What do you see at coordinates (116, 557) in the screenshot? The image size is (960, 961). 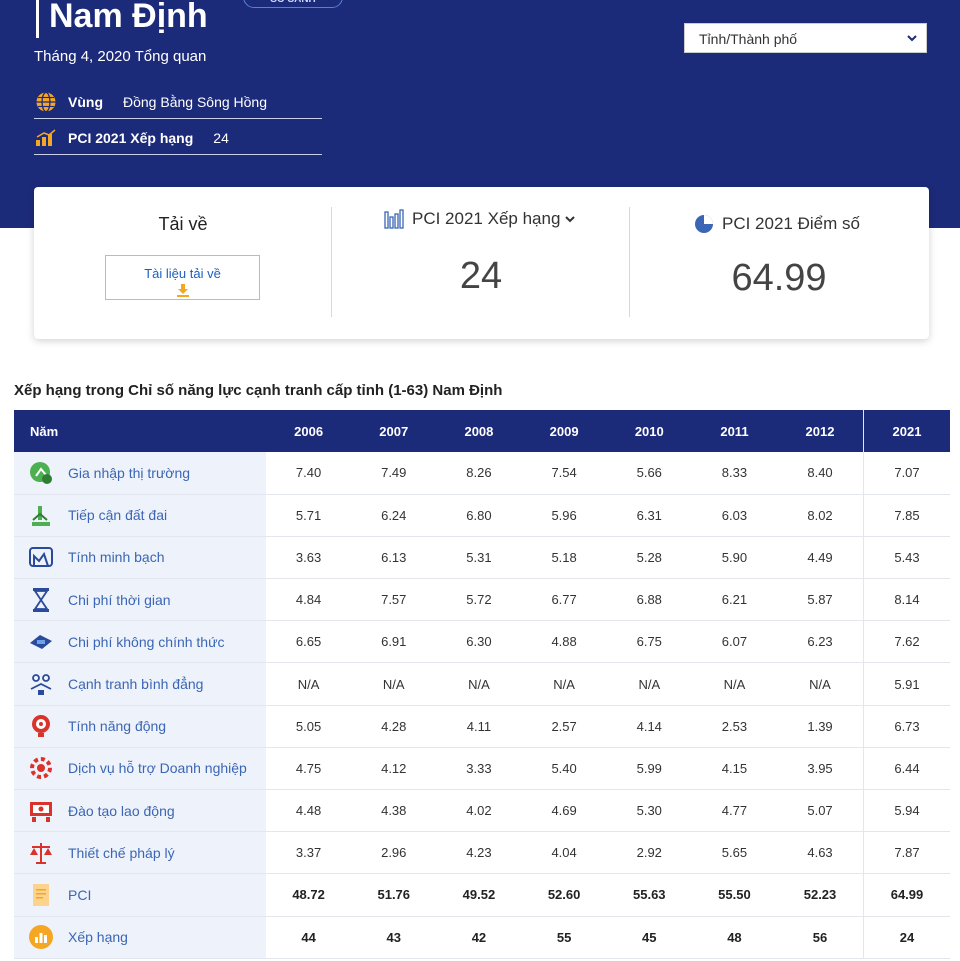 I see `row-label: Tính minh bạch` at bounding box center [116, 557].